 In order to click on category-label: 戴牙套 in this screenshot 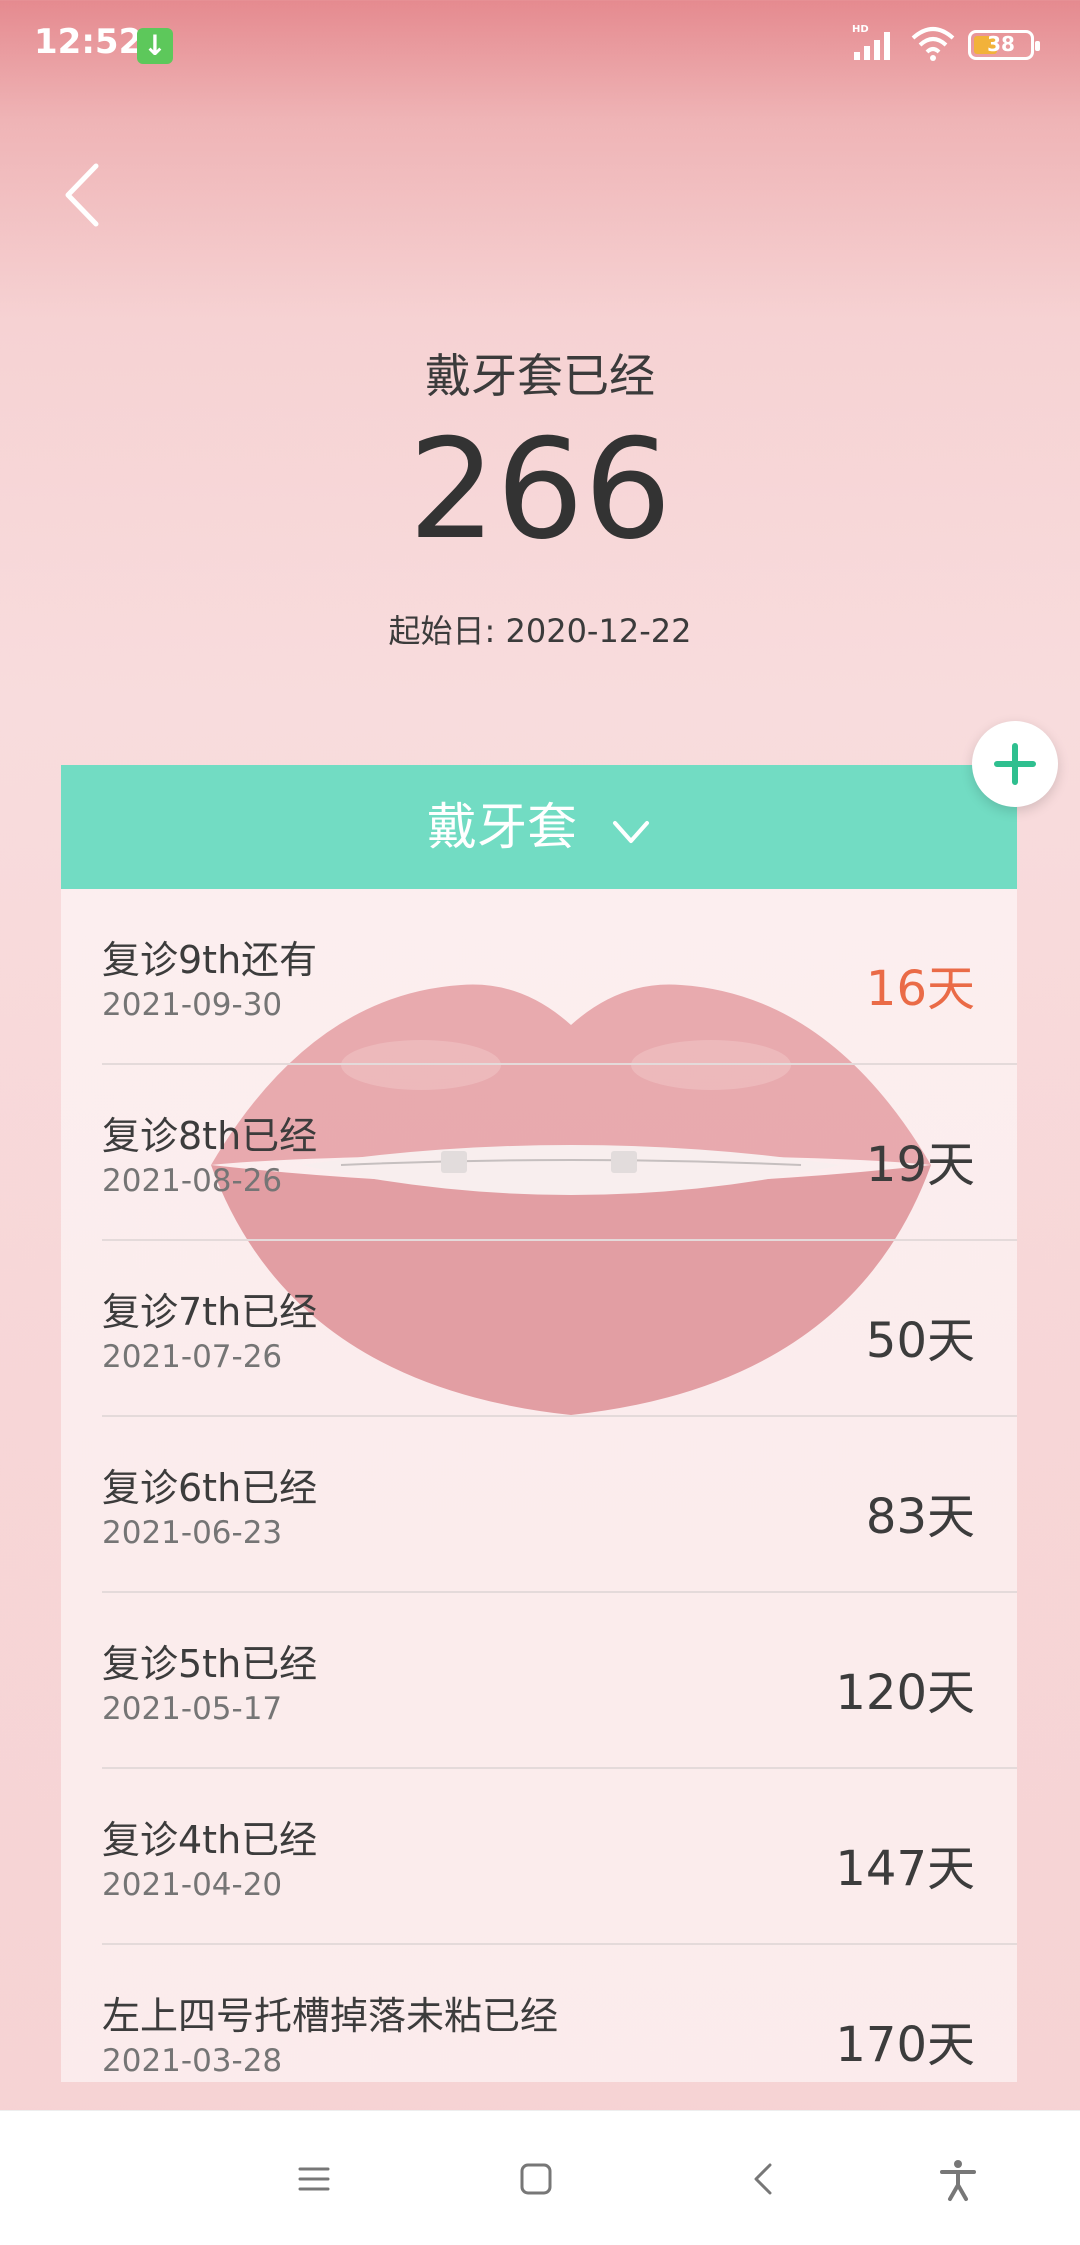, I will do `click(502, 827)`.